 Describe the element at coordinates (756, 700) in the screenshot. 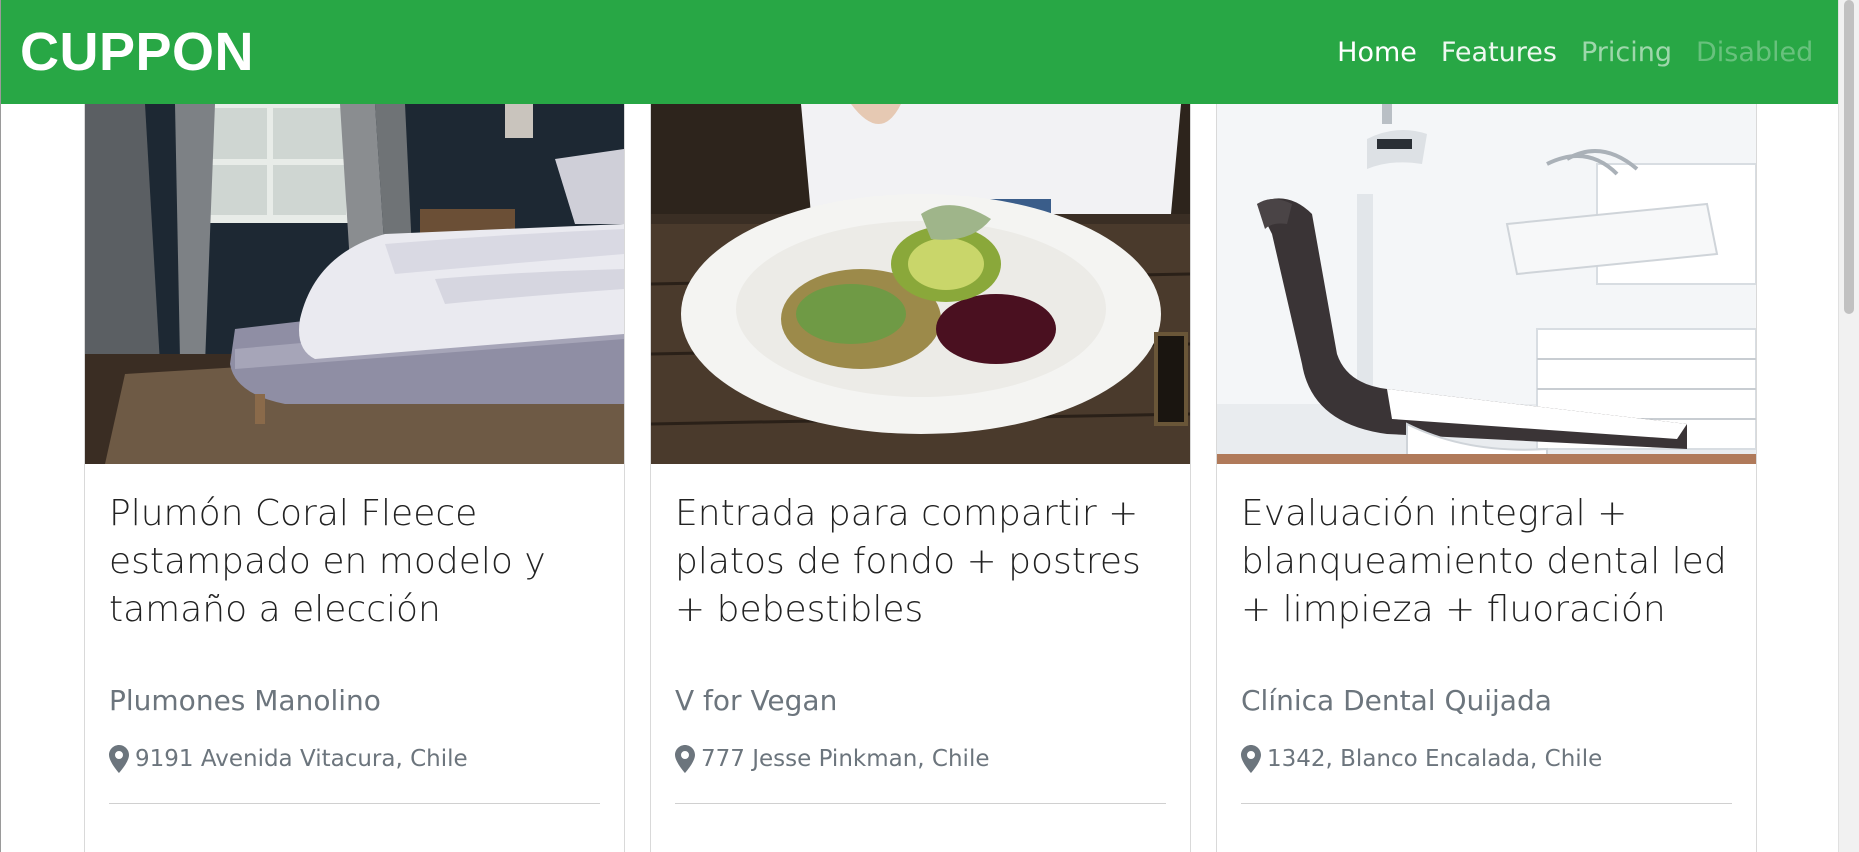

I see `merchant-name: V for Vegan` at that location.